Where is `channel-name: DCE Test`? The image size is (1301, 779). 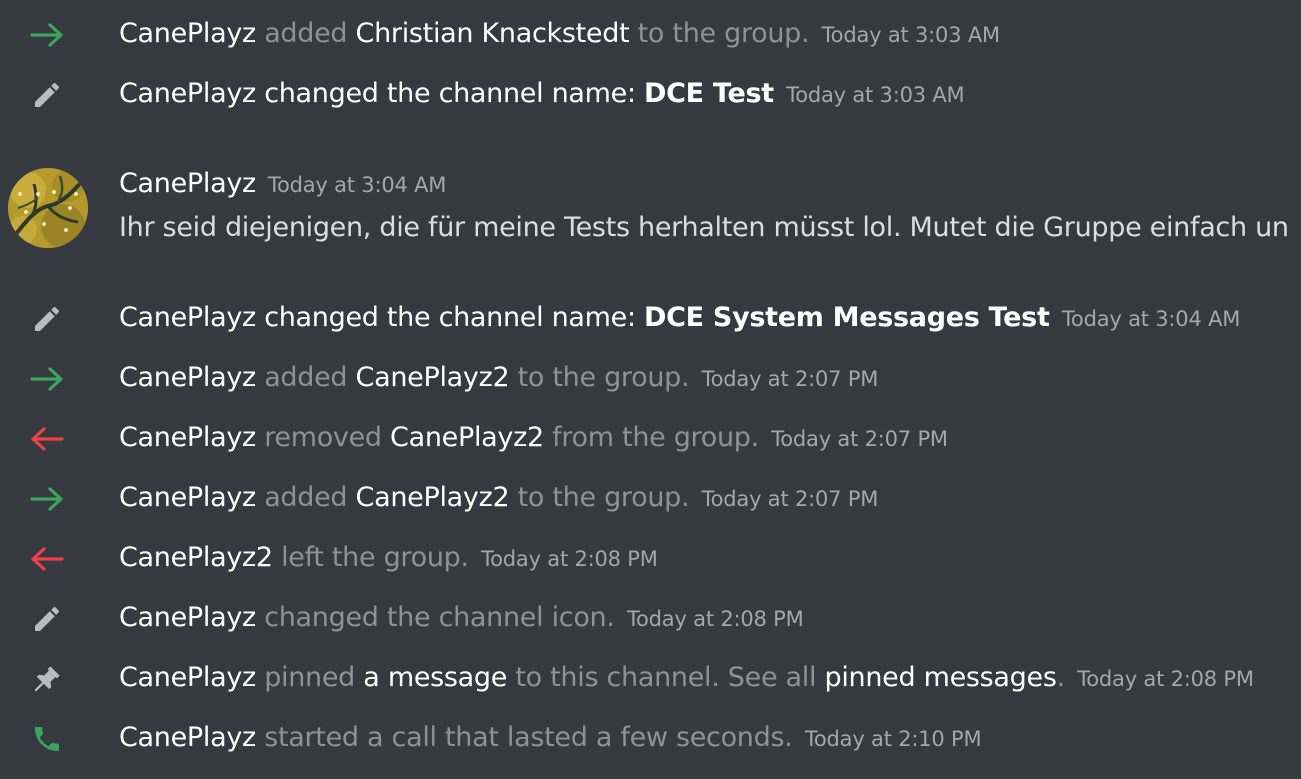
channel-name: DCE Test is located at coordinates (709, 93).